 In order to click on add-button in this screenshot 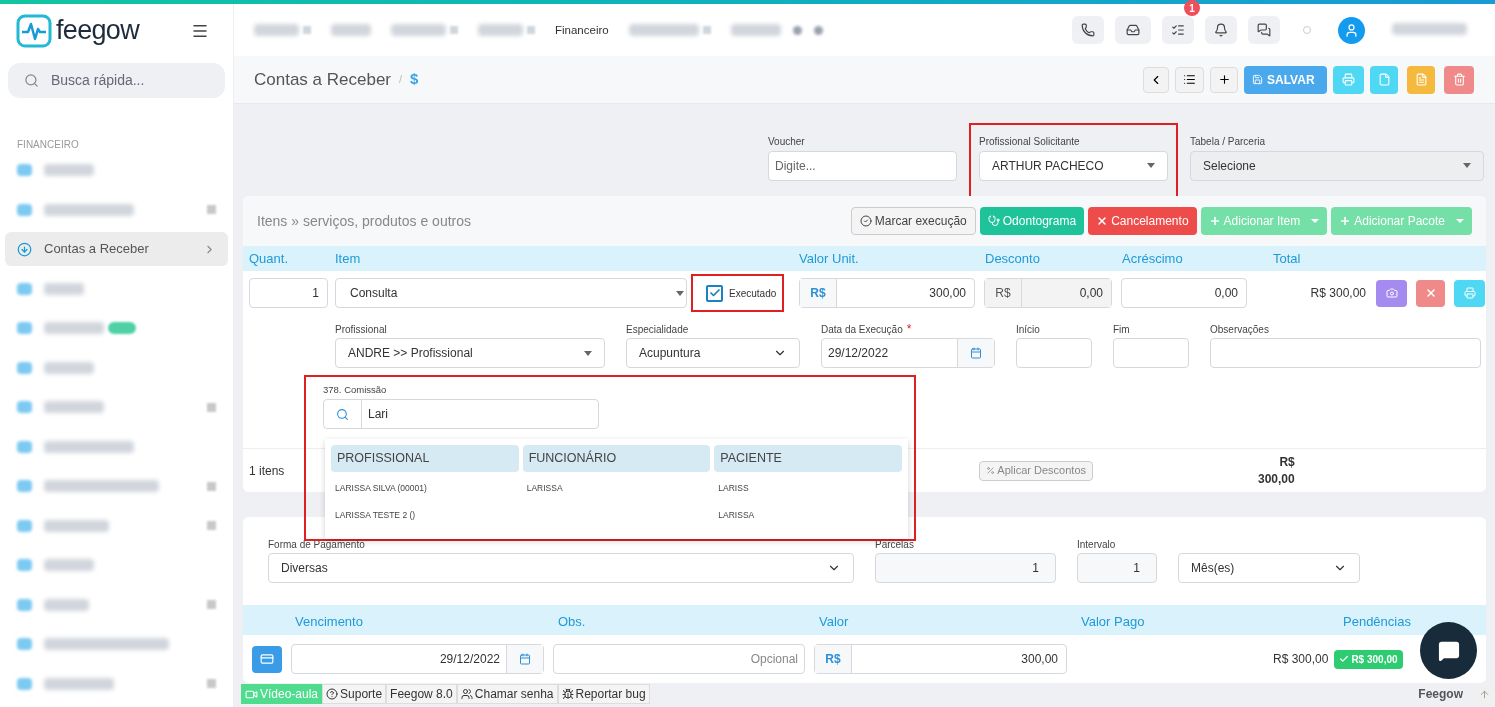, I will do `click(1224, 79)`.